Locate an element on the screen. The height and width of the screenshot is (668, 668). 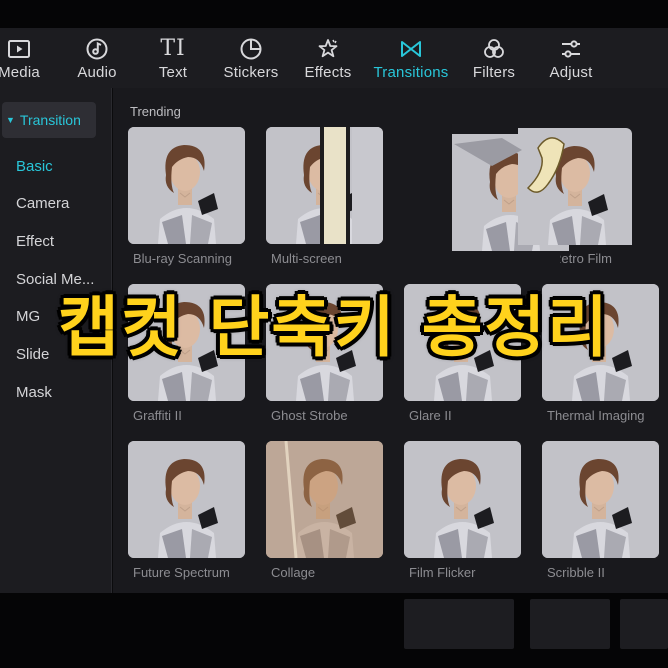
transition-card-blu-ray-scanning is located at coordinates (186, 185).